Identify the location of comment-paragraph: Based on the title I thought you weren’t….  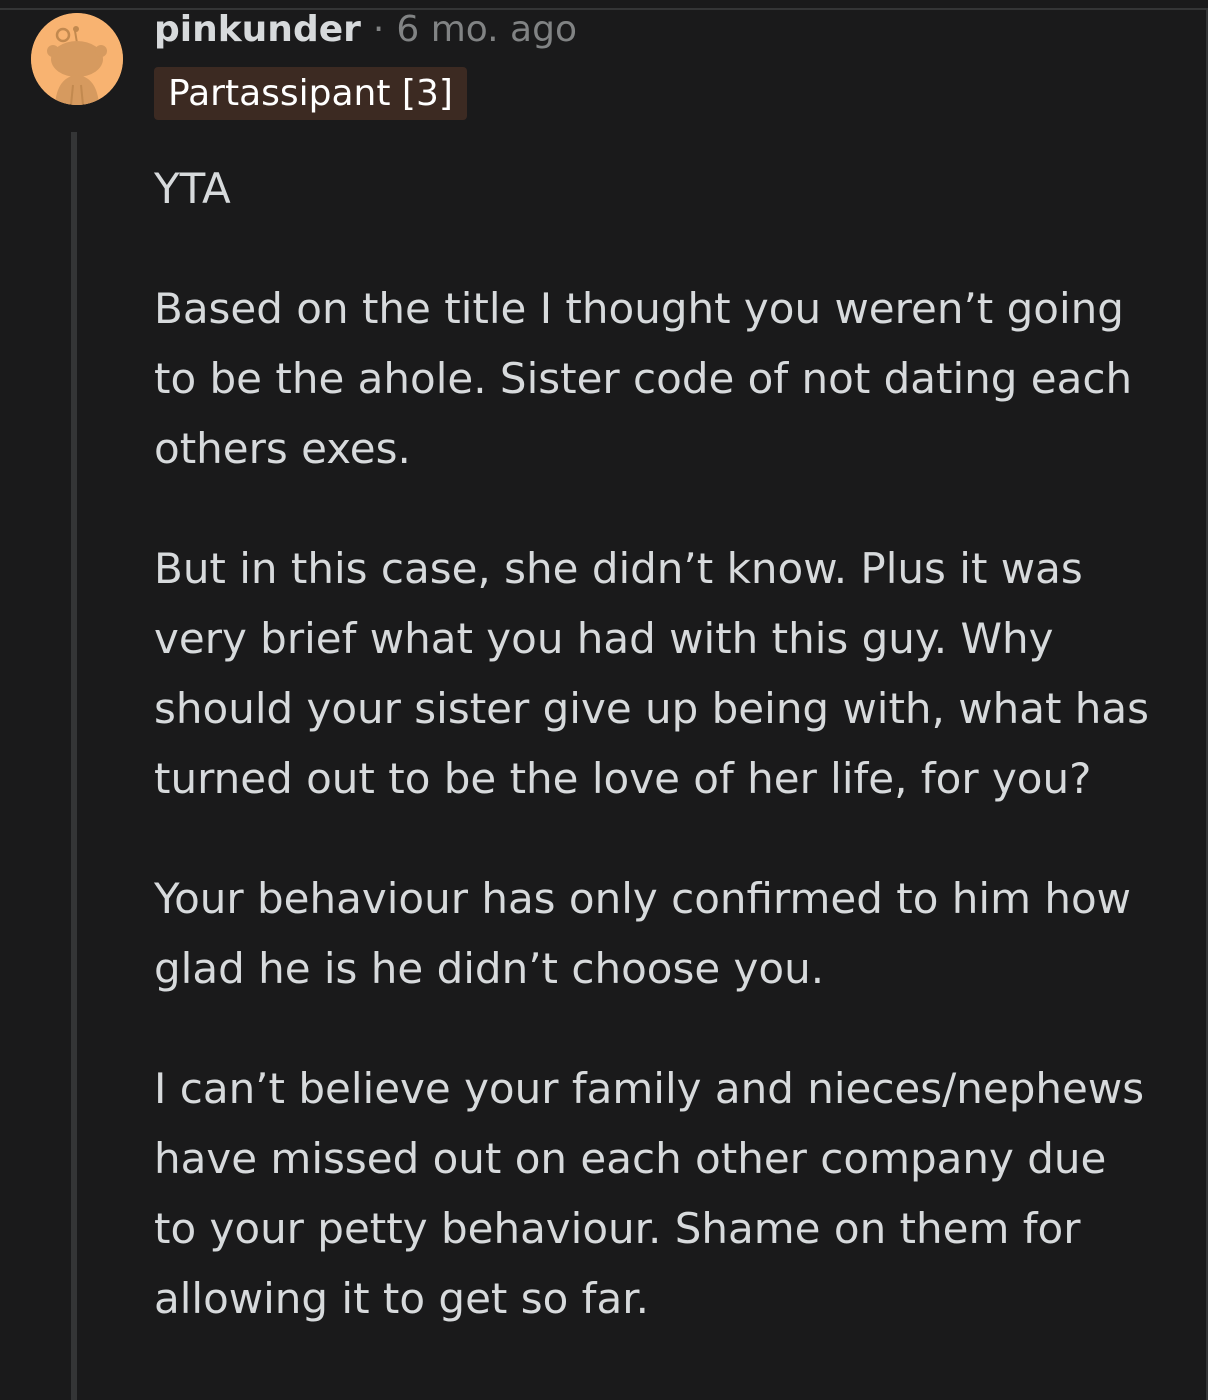
(643, 378).